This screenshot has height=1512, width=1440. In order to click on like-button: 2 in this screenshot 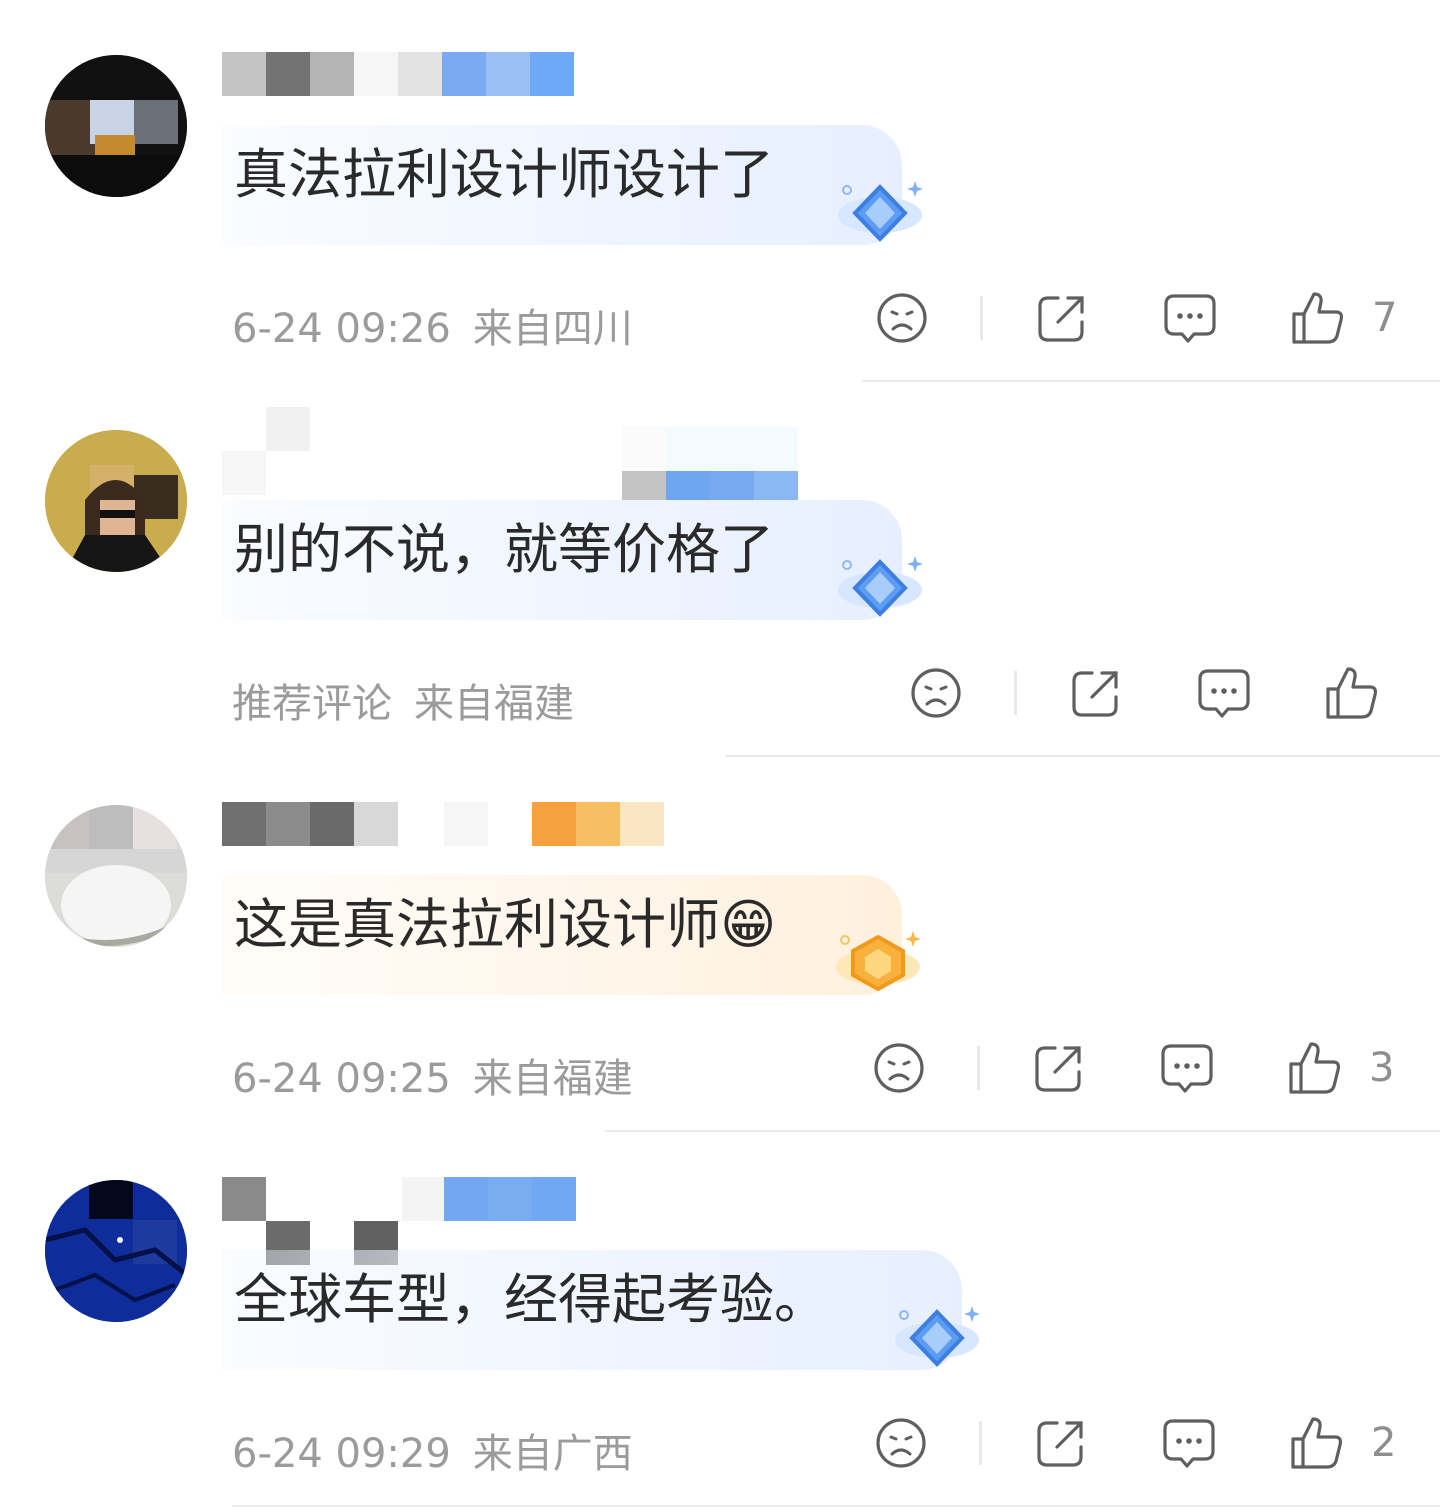, I will do `click(1342, 1443)`.